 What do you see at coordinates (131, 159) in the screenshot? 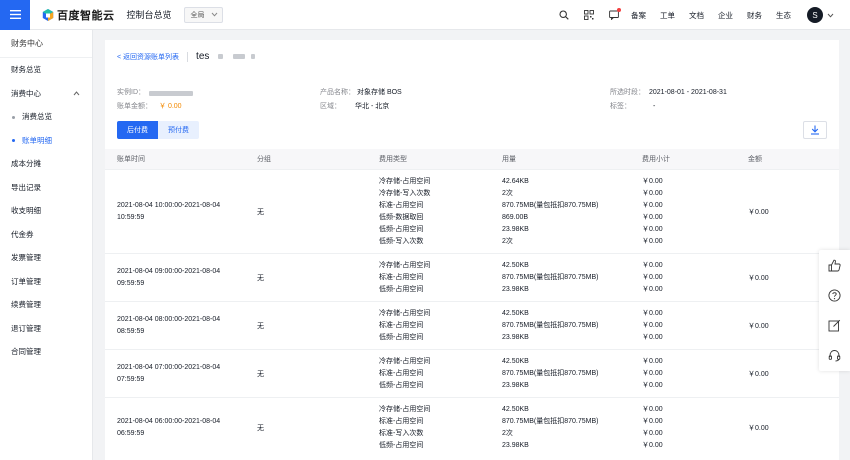
I see `col-header-time: 账单时间` at bounding box center [131, 159].